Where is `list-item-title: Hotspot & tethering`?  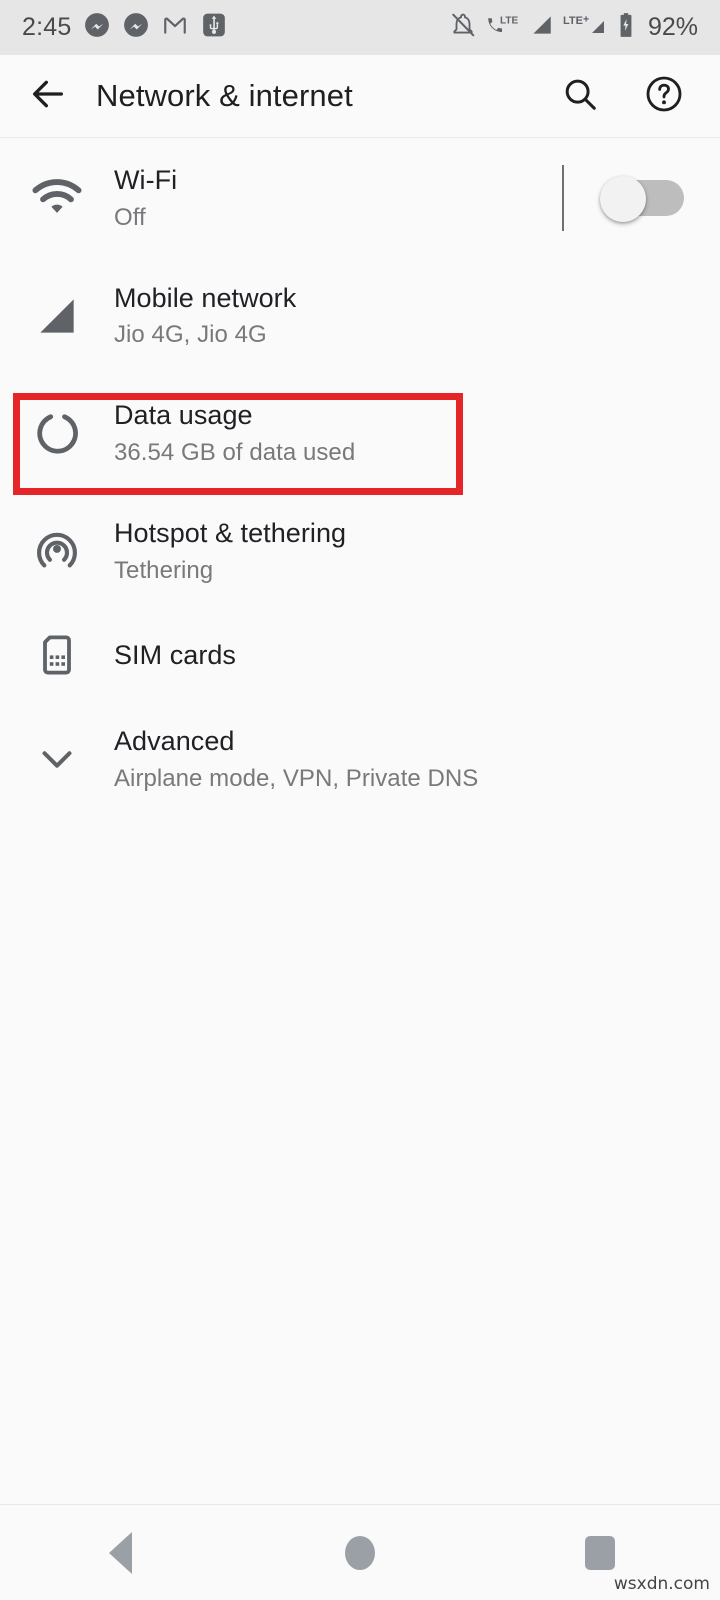
list-item-title: Hotspot & tethering is located at coordinates (230, 533).